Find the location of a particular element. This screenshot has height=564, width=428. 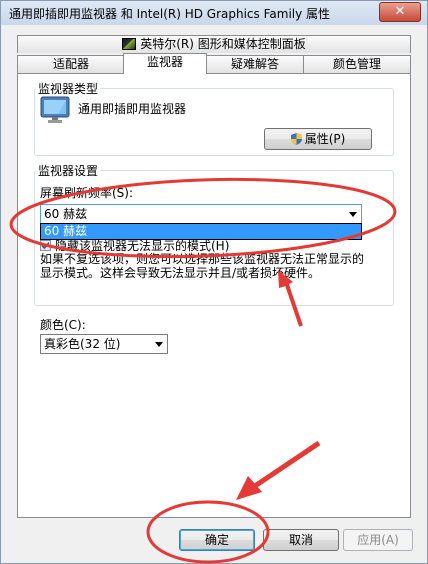

hide-modes-checkbox is located at coordinates (45, 245).